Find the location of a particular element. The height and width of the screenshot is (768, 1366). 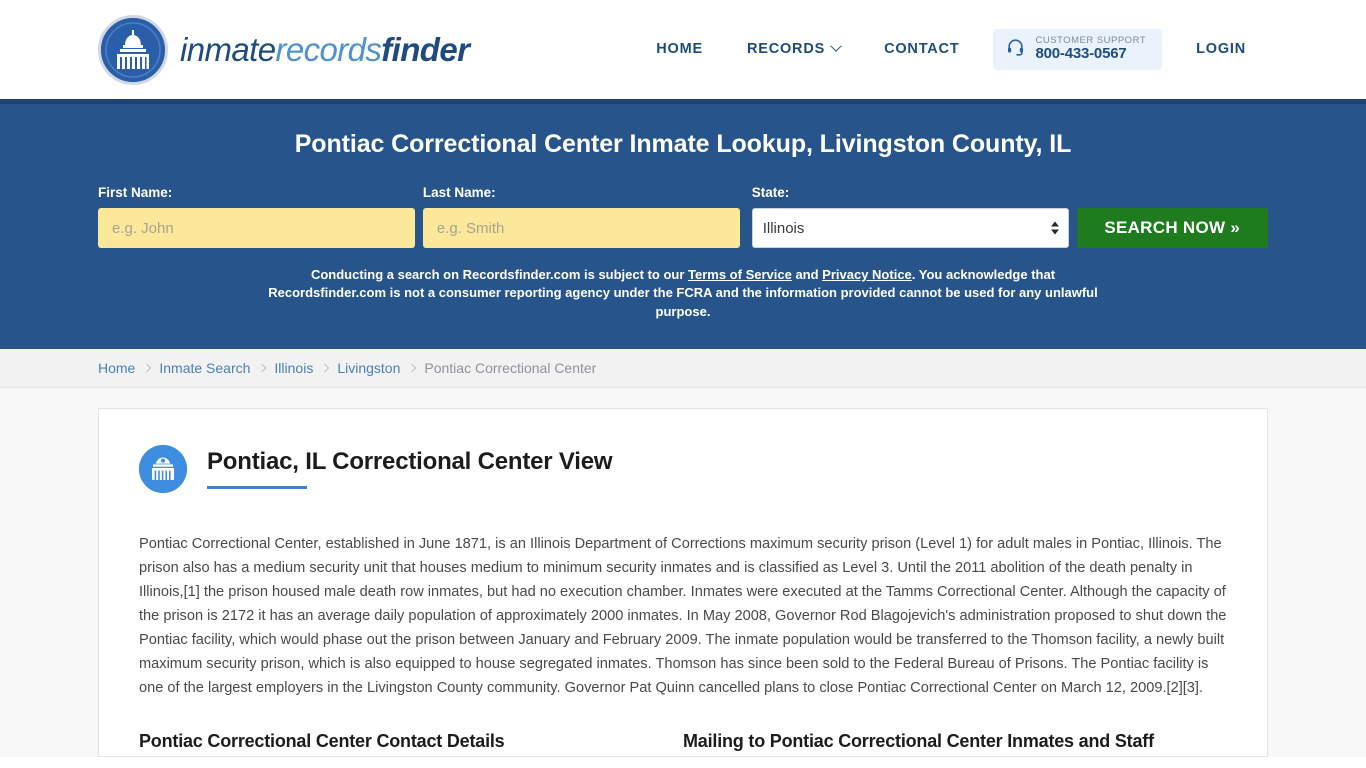

prison-building-icon is located at coordinates (163, 469).